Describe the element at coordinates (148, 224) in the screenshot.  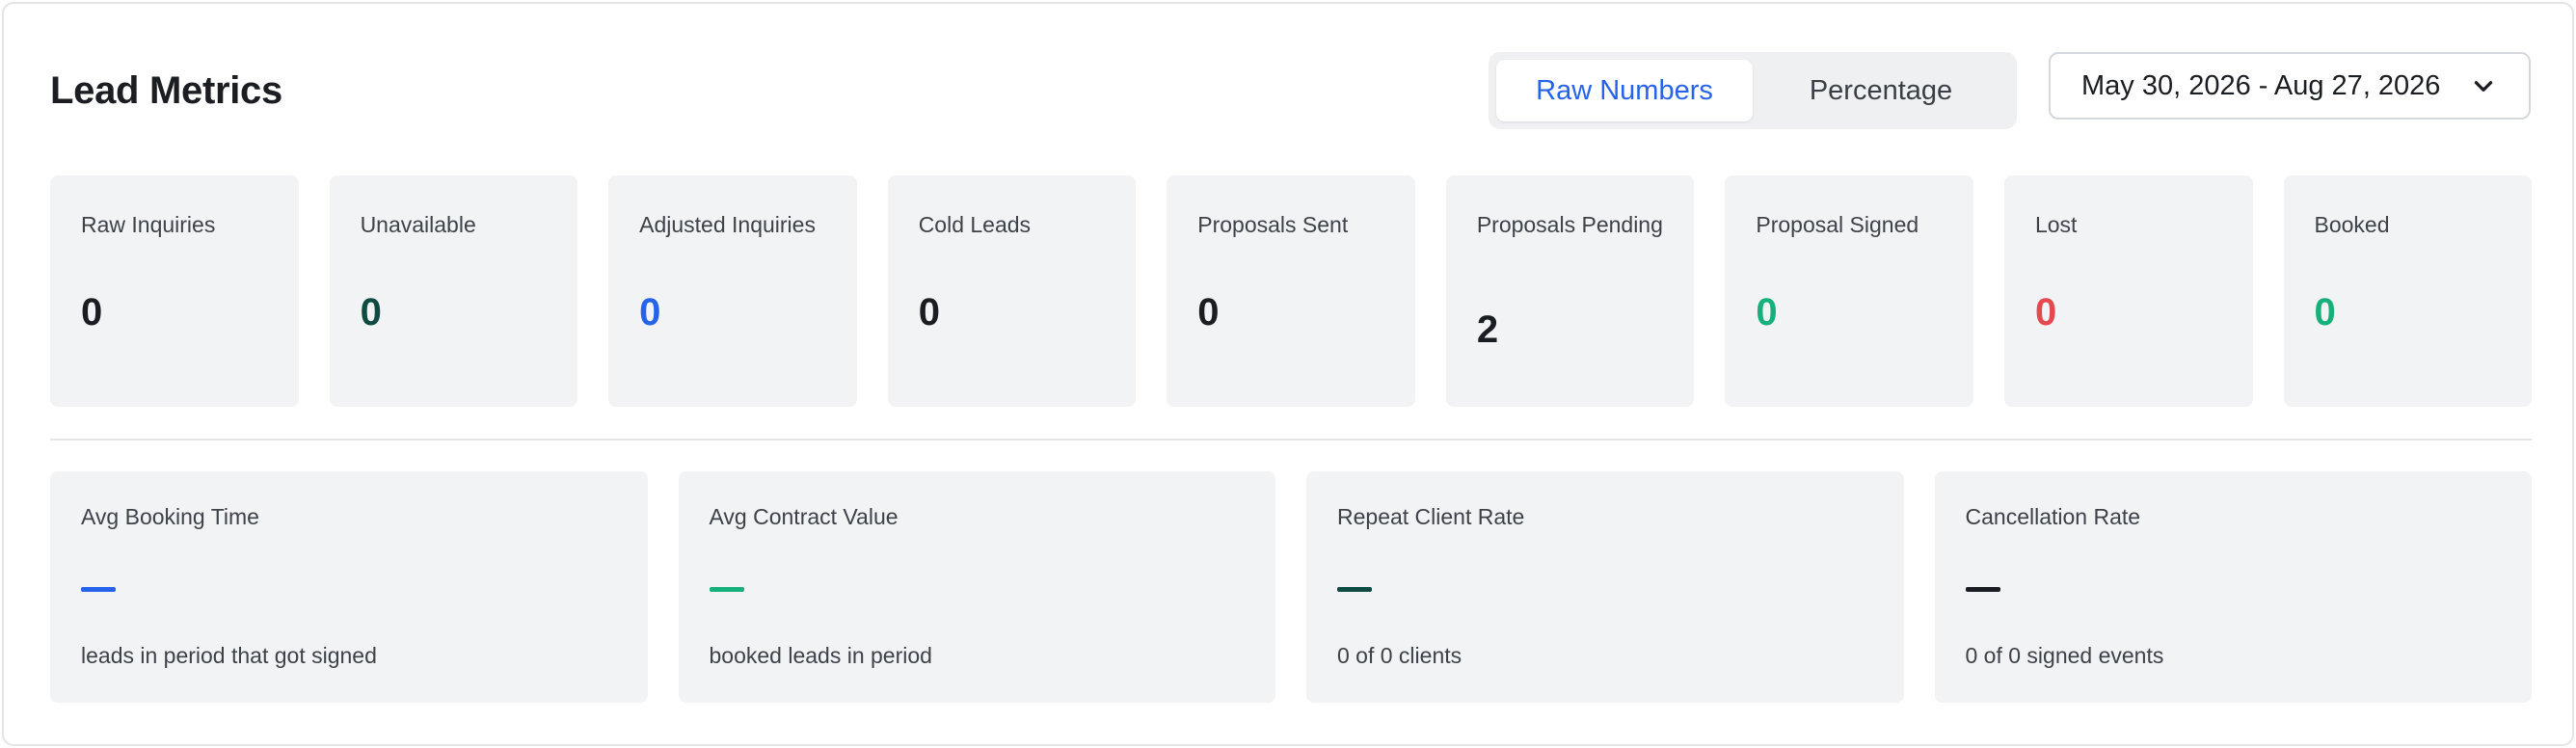
I see `metric-label: Raw Inquiries` at that location.